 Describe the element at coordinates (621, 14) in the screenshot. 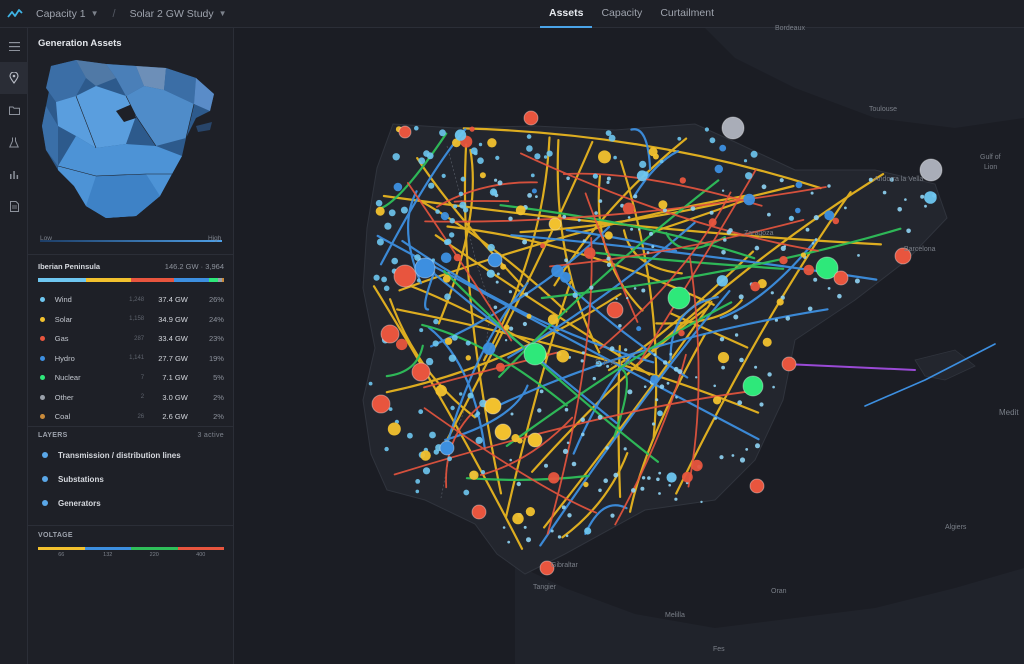

I see `tab-capacity: Capacity` at that location.